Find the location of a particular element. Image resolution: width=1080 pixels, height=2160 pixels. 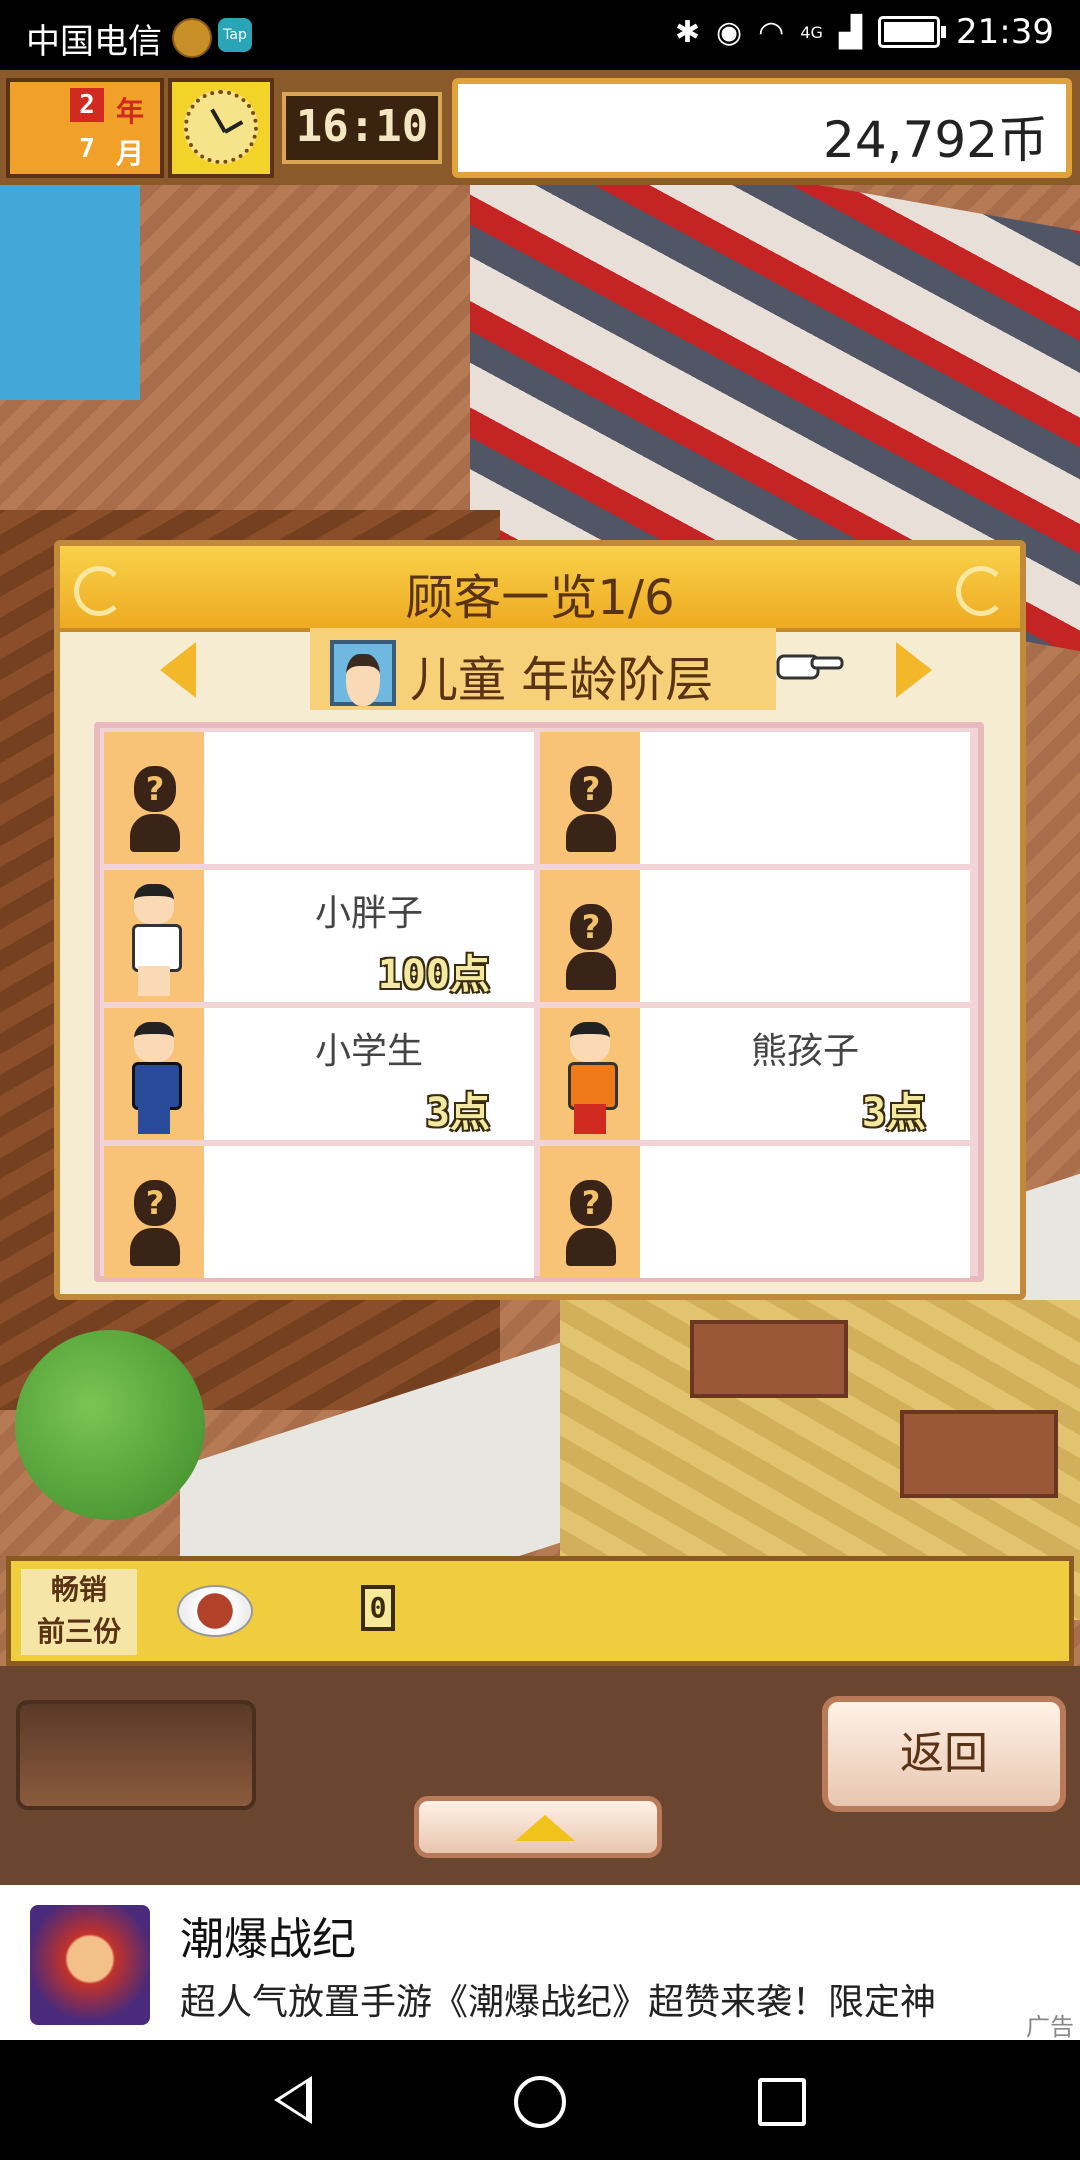

clock-time: 21:39 is located at coordinates (1005, 32).